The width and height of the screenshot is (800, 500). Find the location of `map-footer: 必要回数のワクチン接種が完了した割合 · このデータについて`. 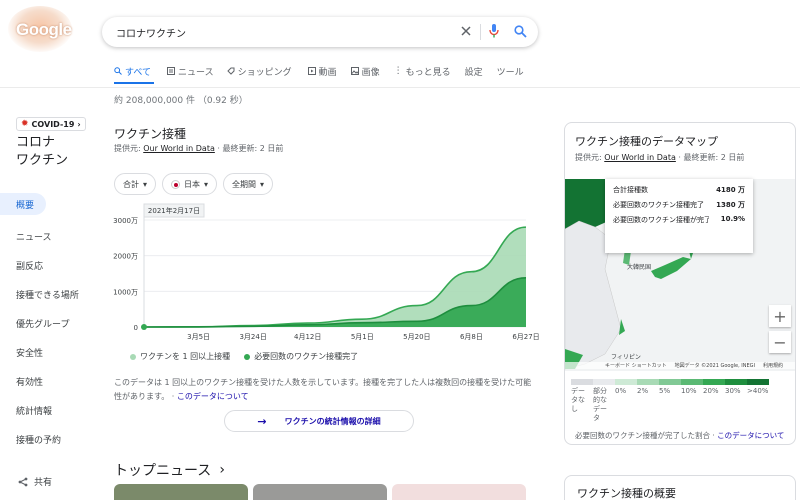

map-footer: 必要回数のワクチン接種が完了した割合 · このデータについて is located at coordinates (679, 435).